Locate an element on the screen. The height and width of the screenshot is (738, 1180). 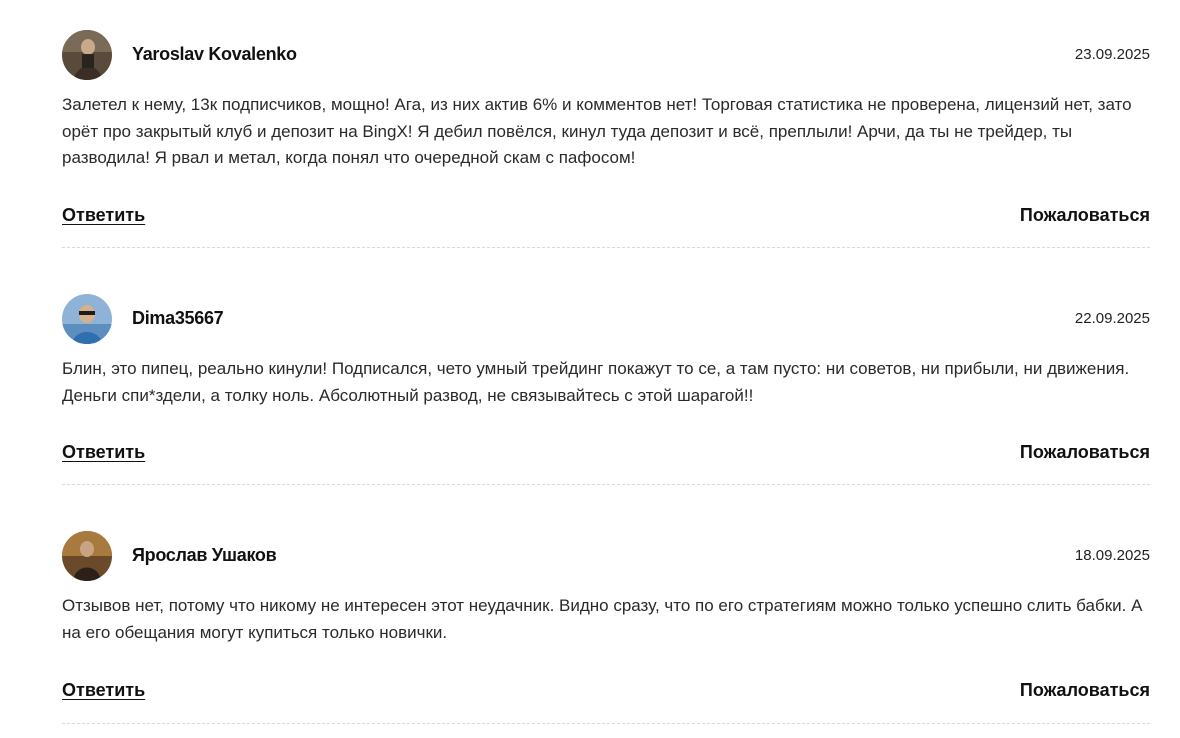
comment-header: Dima35667 22.09.2025 is located at coordinates (606, 319).